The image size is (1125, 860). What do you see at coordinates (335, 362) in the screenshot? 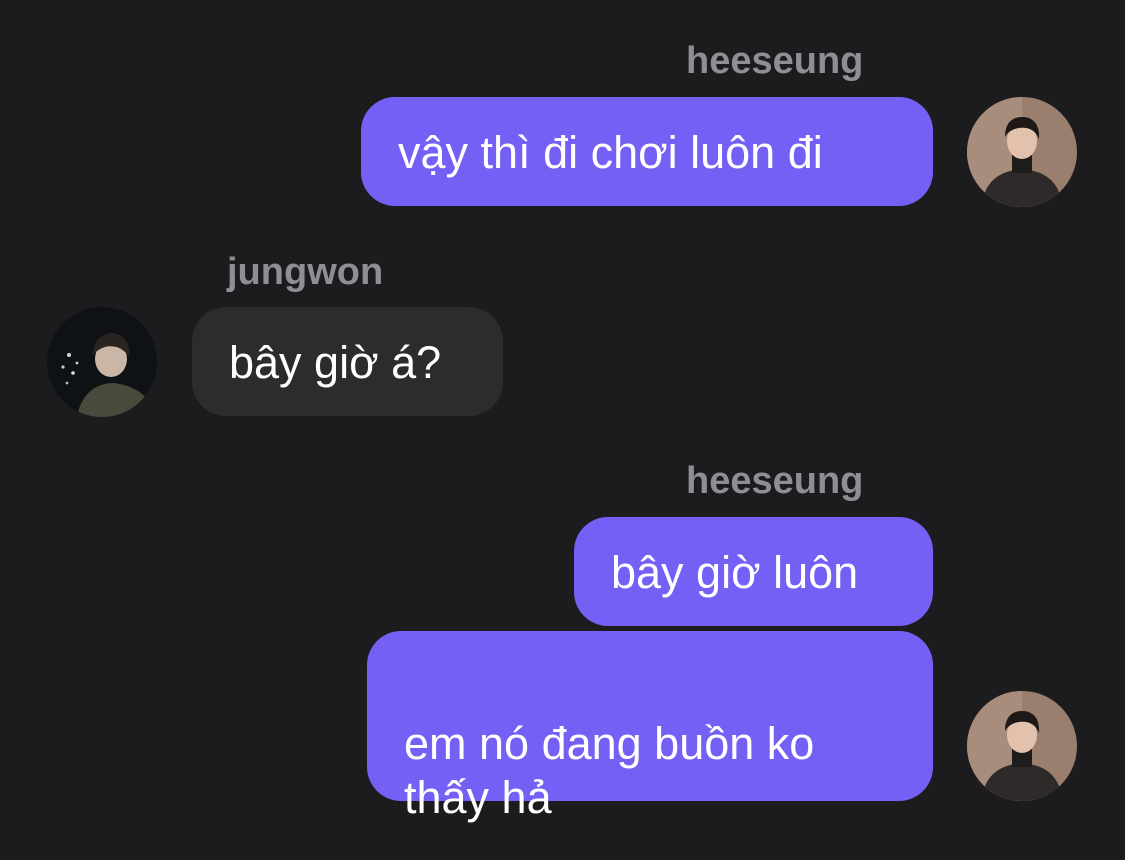
I see `message-text: bây giờ á?` at bounding box center [335, 362].